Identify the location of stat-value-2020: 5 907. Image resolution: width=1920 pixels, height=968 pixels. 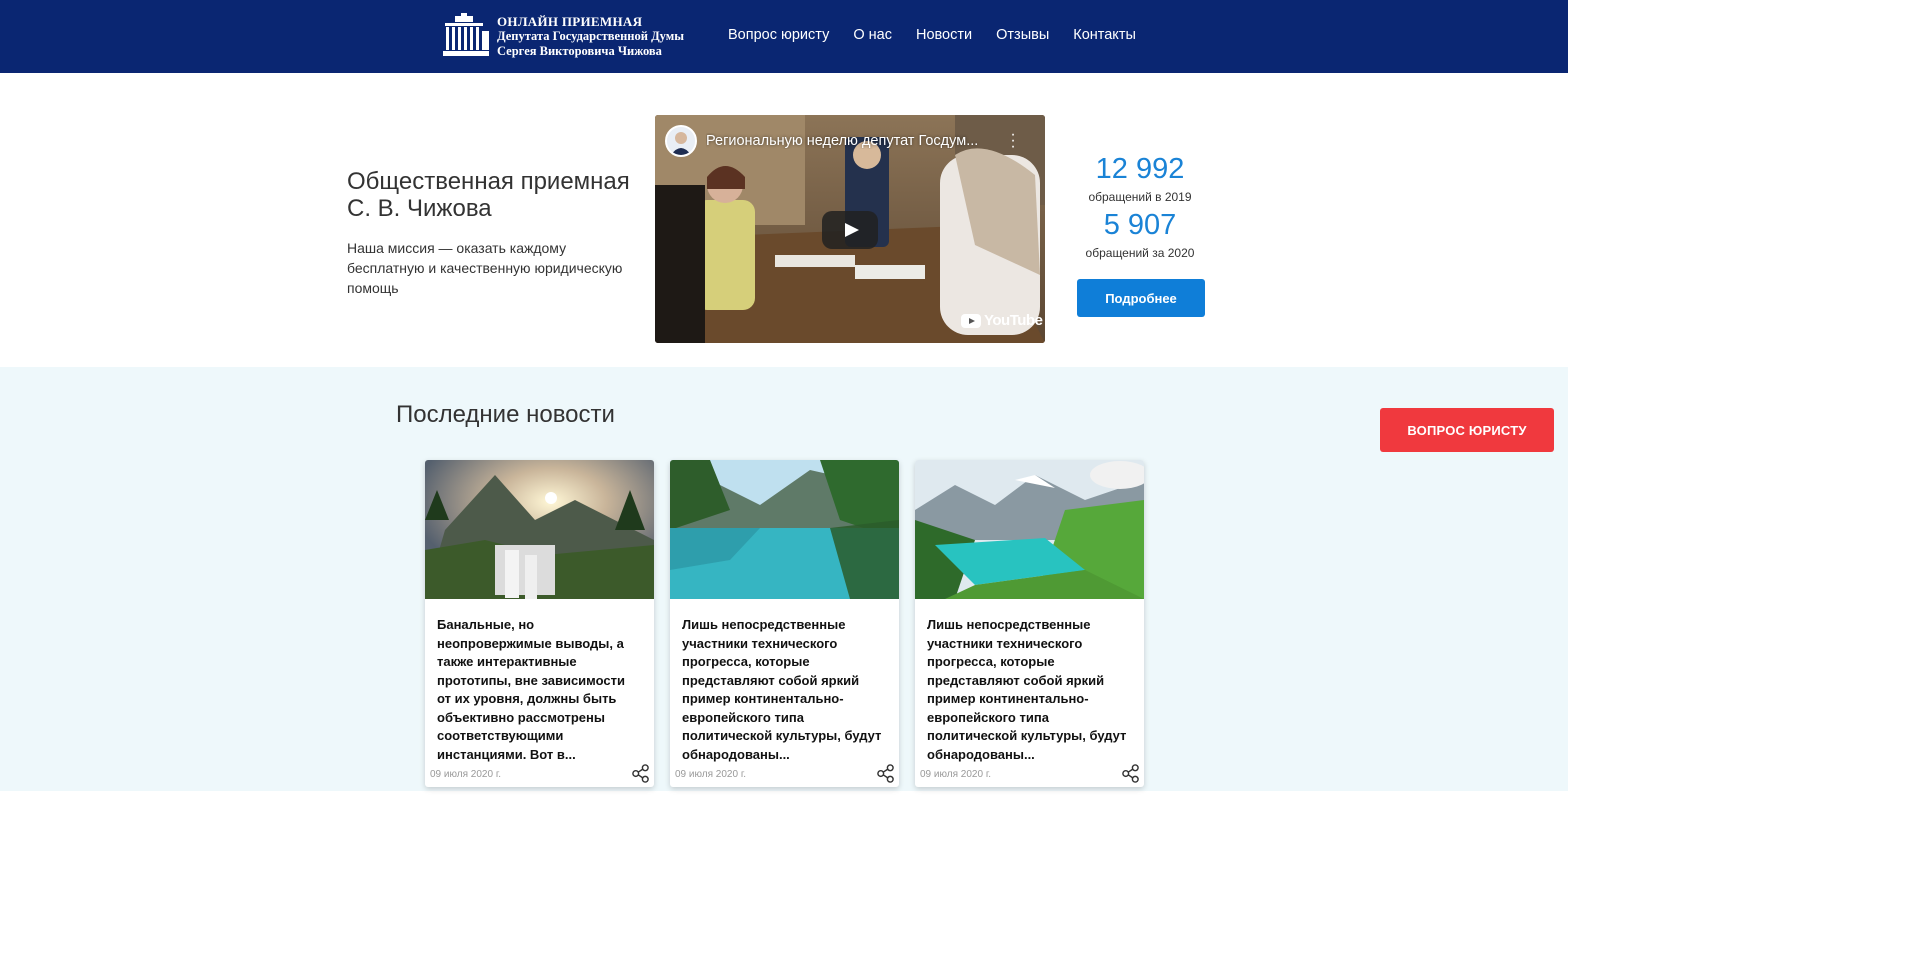
(1140, 225).